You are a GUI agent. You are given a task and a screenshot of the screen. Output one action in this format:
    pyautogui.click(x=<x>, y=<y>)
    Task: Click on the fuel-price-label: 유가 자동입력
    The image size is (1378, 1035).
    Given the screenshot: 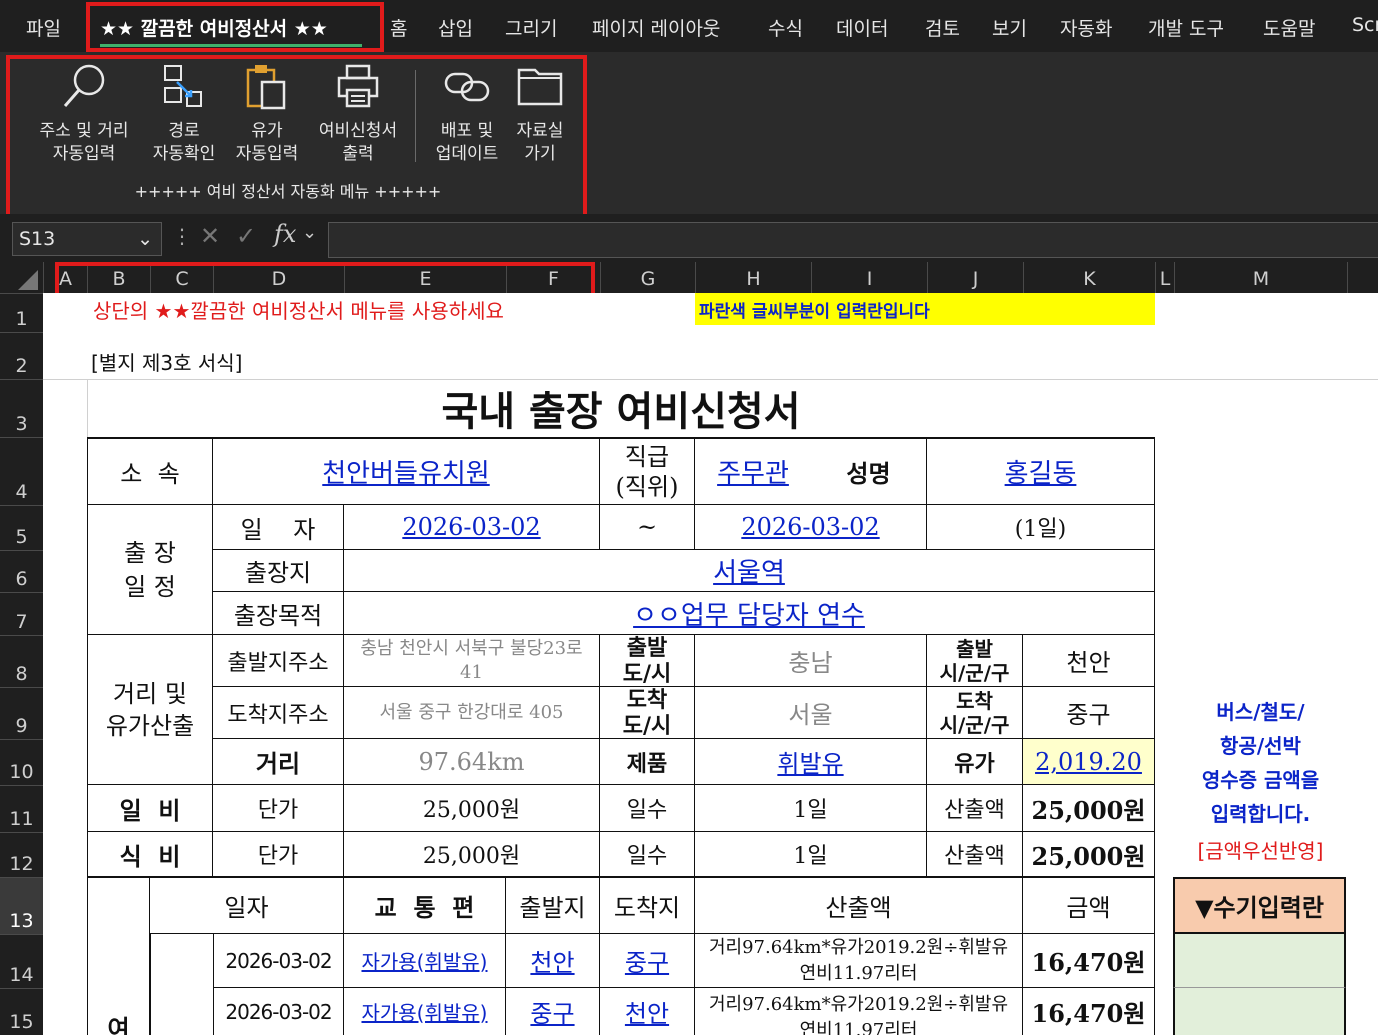 What is the action you would take?
    pyautogui.click(x=267, y=142)
    